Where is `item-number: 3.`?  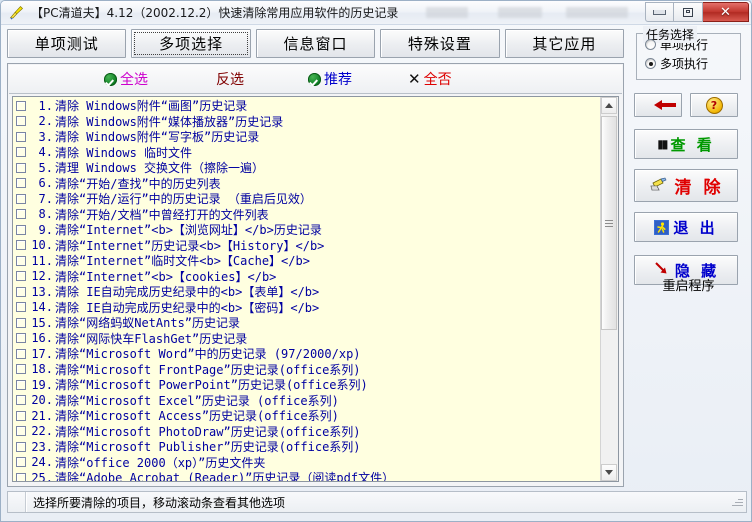
item-number: 3. is located at coordinates (45, 136).